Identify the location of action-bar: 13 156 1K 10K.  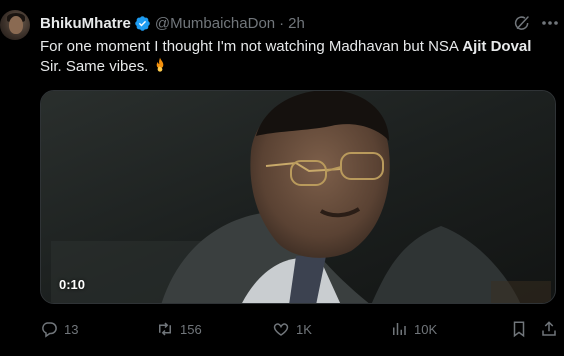
(302, 329).